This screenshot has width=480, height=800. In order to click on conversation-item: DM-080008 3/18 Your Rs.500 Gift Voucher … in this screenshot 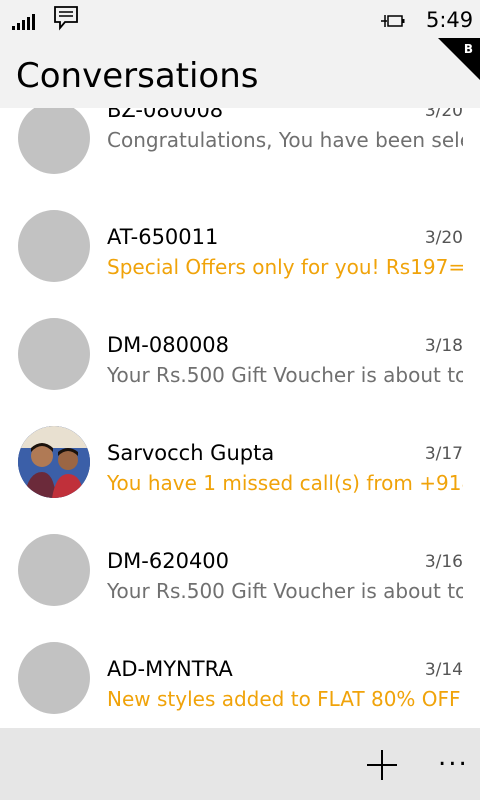, I will do `click(240, 360)`.